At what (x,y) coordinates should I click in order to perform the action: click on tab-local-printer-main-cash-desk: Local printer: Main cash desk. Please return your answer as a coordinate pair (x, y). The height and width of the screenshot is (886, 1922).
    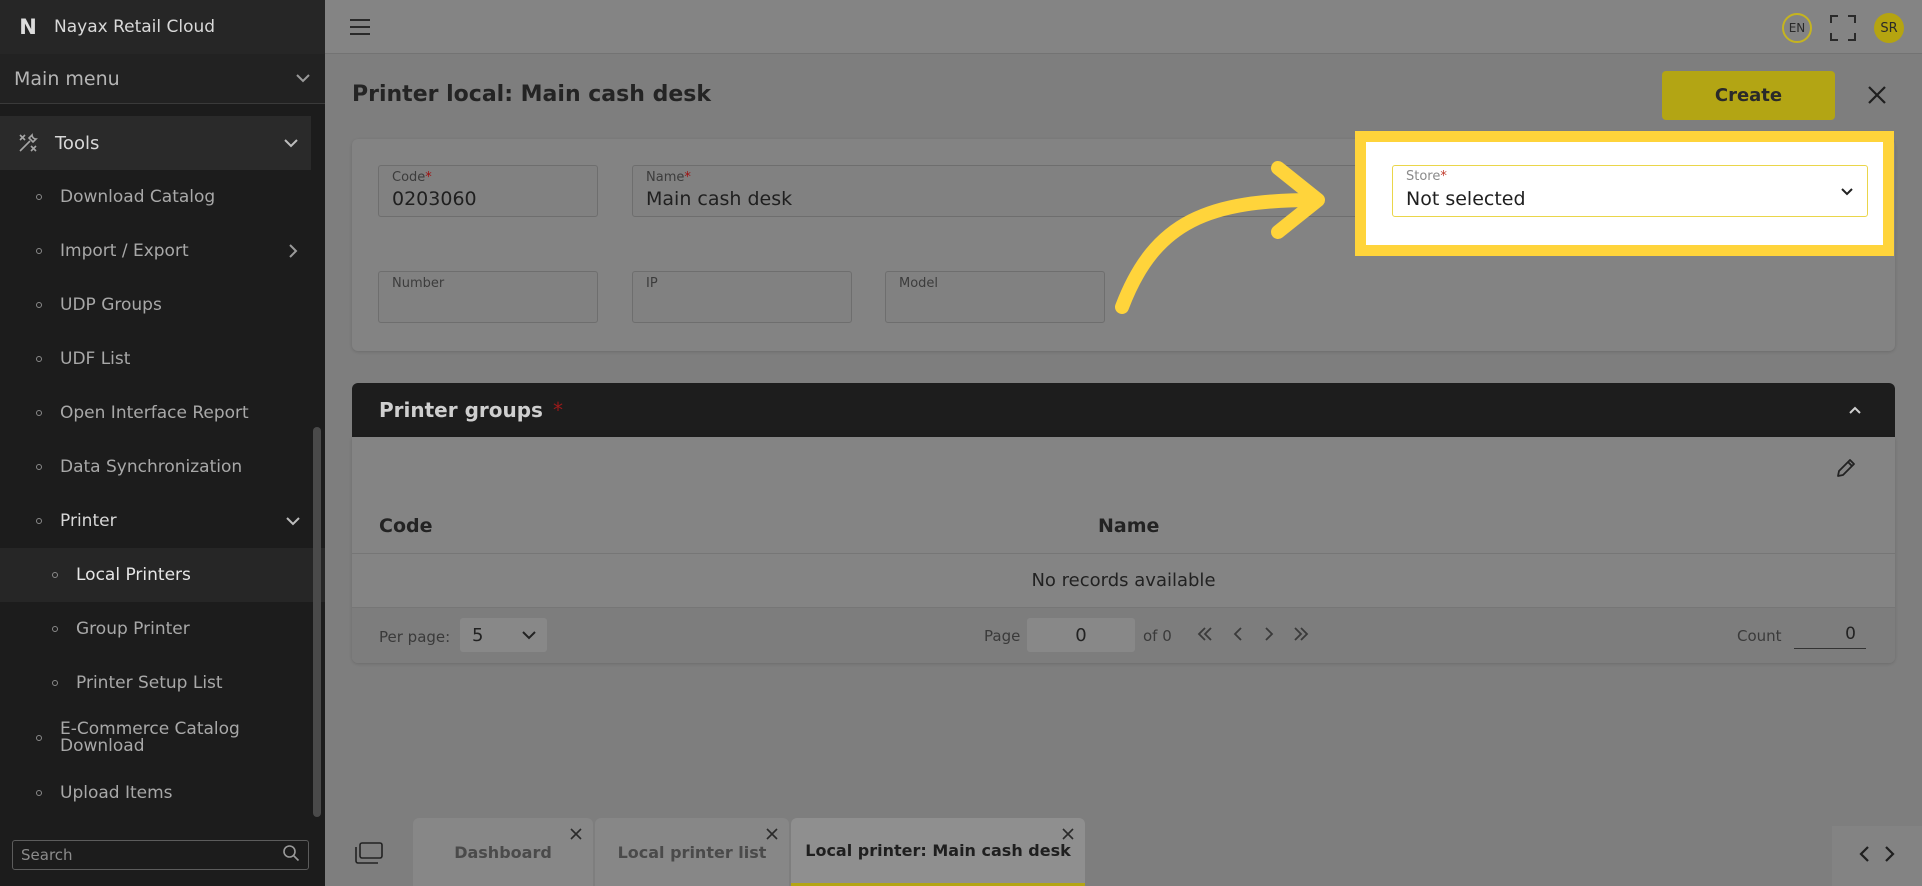
    Looking at the image, I should click on (938, 852).